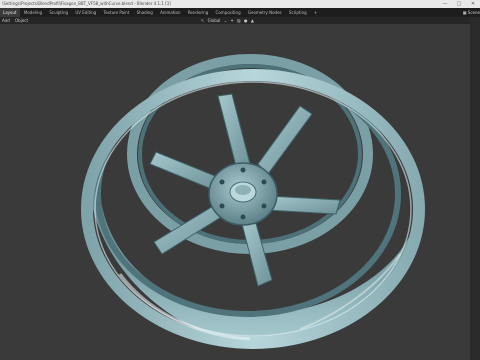  I want to click on snap-icon: ▥, so click(239, 20).